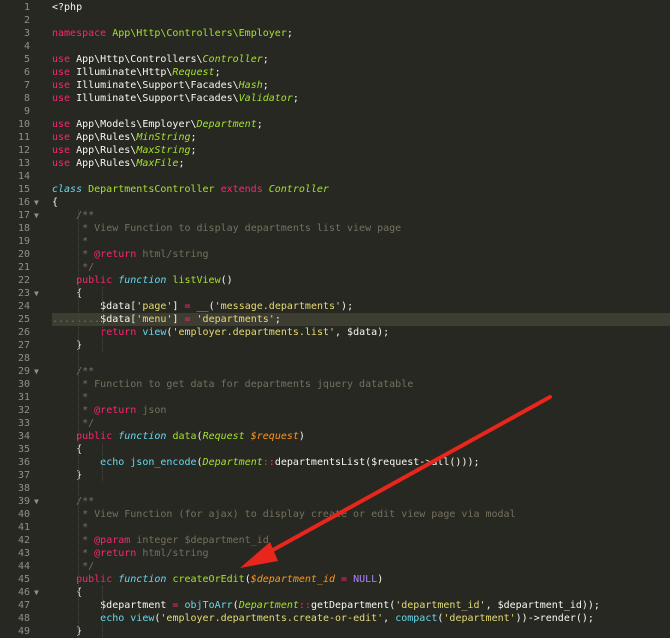 The image size is (670, 638). I want to click on annotation-arrow, so click(396, 481).